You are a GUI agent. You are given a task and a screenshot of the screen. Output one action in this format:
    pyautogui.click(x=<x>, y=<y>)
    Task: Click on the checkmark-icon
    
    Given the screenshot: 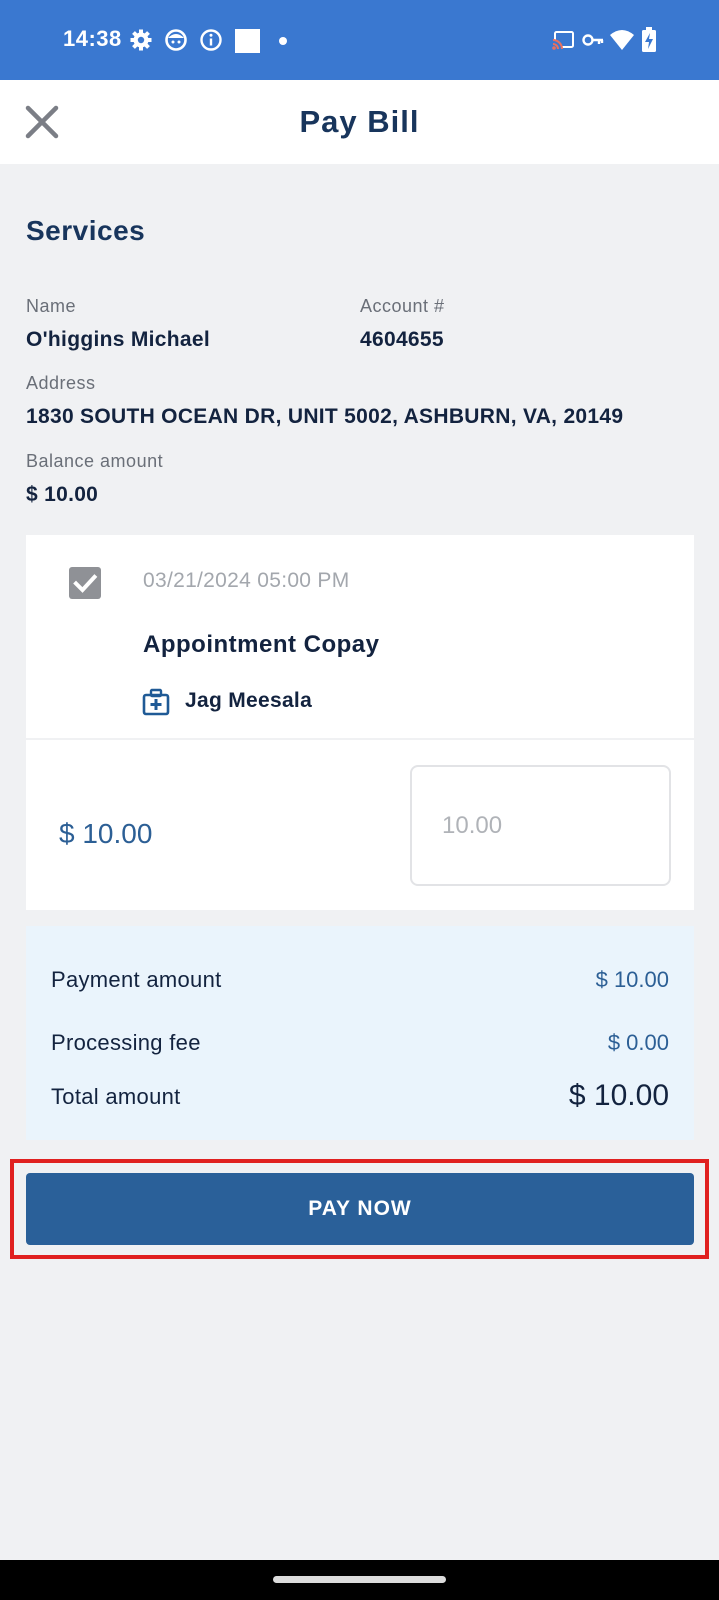 What is the action you would take?
    pyautogui.click(x=85, y=583)
    